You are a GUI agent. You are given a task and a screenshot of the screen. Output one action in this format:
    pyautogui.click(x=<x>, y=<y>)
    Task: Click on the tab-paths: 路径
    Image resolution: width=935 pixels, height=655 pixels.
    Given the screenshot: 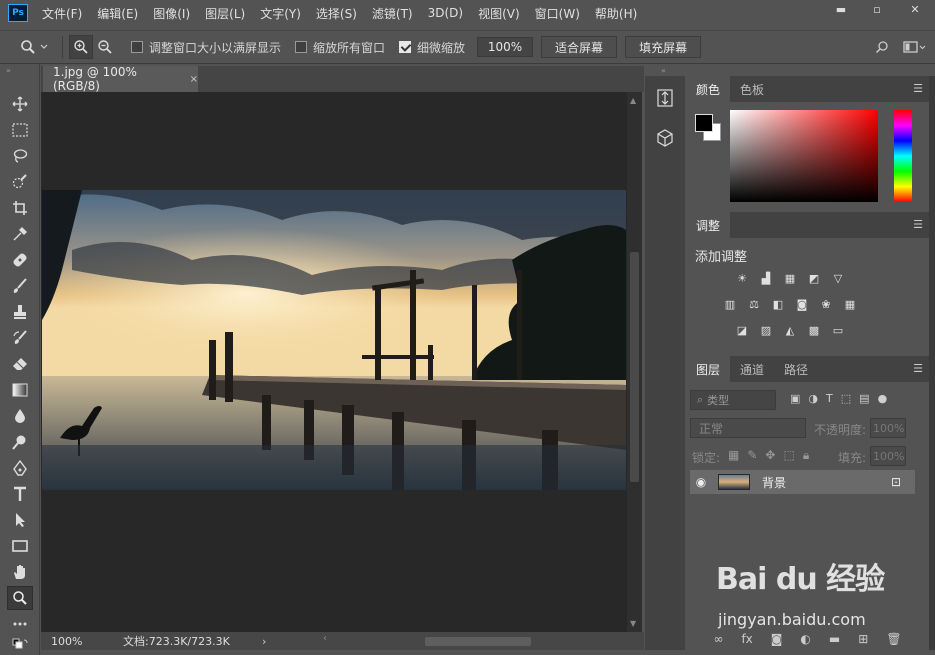 What is the action you would take?
    pyautogui.click(x=796, y=369)
    